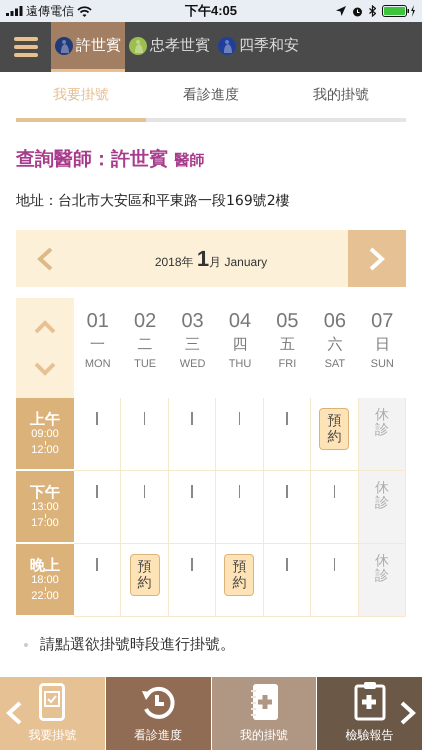  I want to click on clinic-tab: 四季和安, so click(258, 47).